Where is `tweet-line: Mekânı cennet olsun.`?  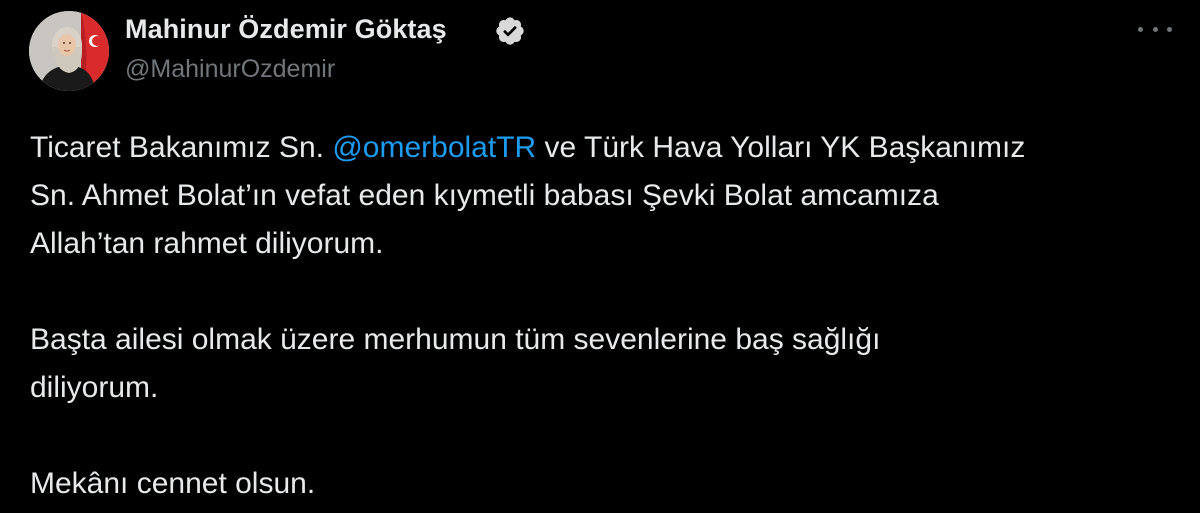 tweet-line: Mekânı cennet olsun. is located at coordinates (173, 483).